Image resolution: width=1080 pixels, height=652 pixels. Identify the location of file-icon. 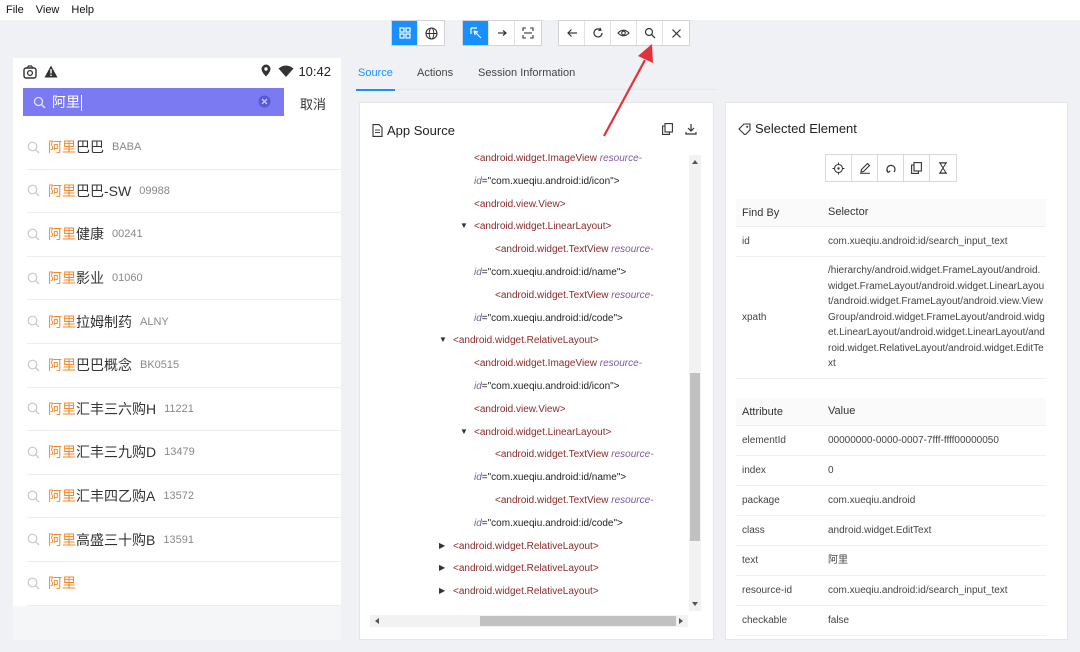
(377, 130).